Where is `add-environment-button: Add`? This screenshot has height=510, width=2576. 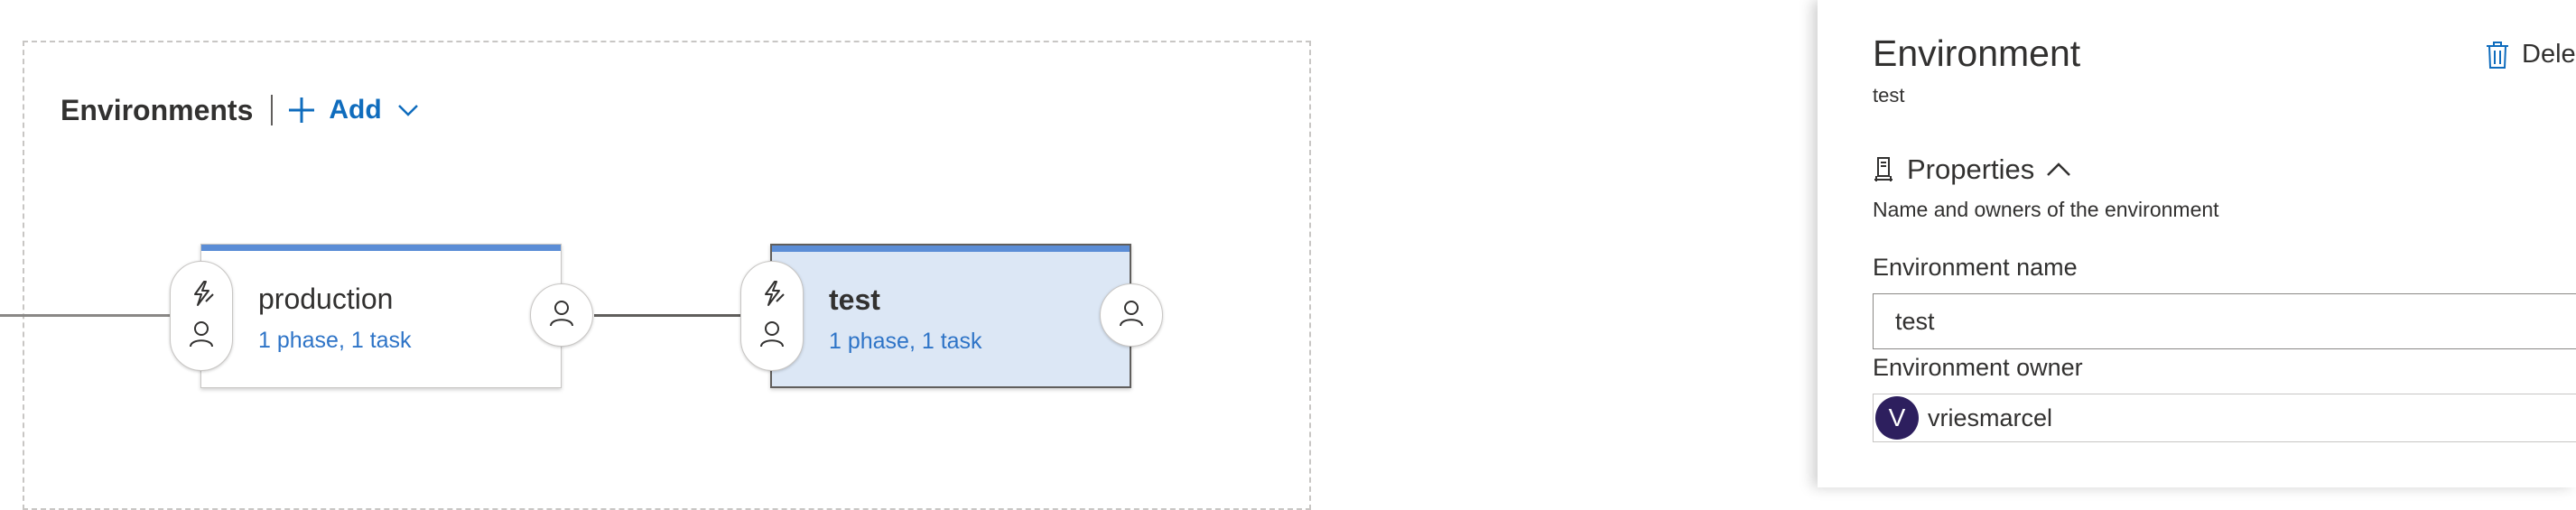 add-environment-button: Add is located at coordinates (352, 110).